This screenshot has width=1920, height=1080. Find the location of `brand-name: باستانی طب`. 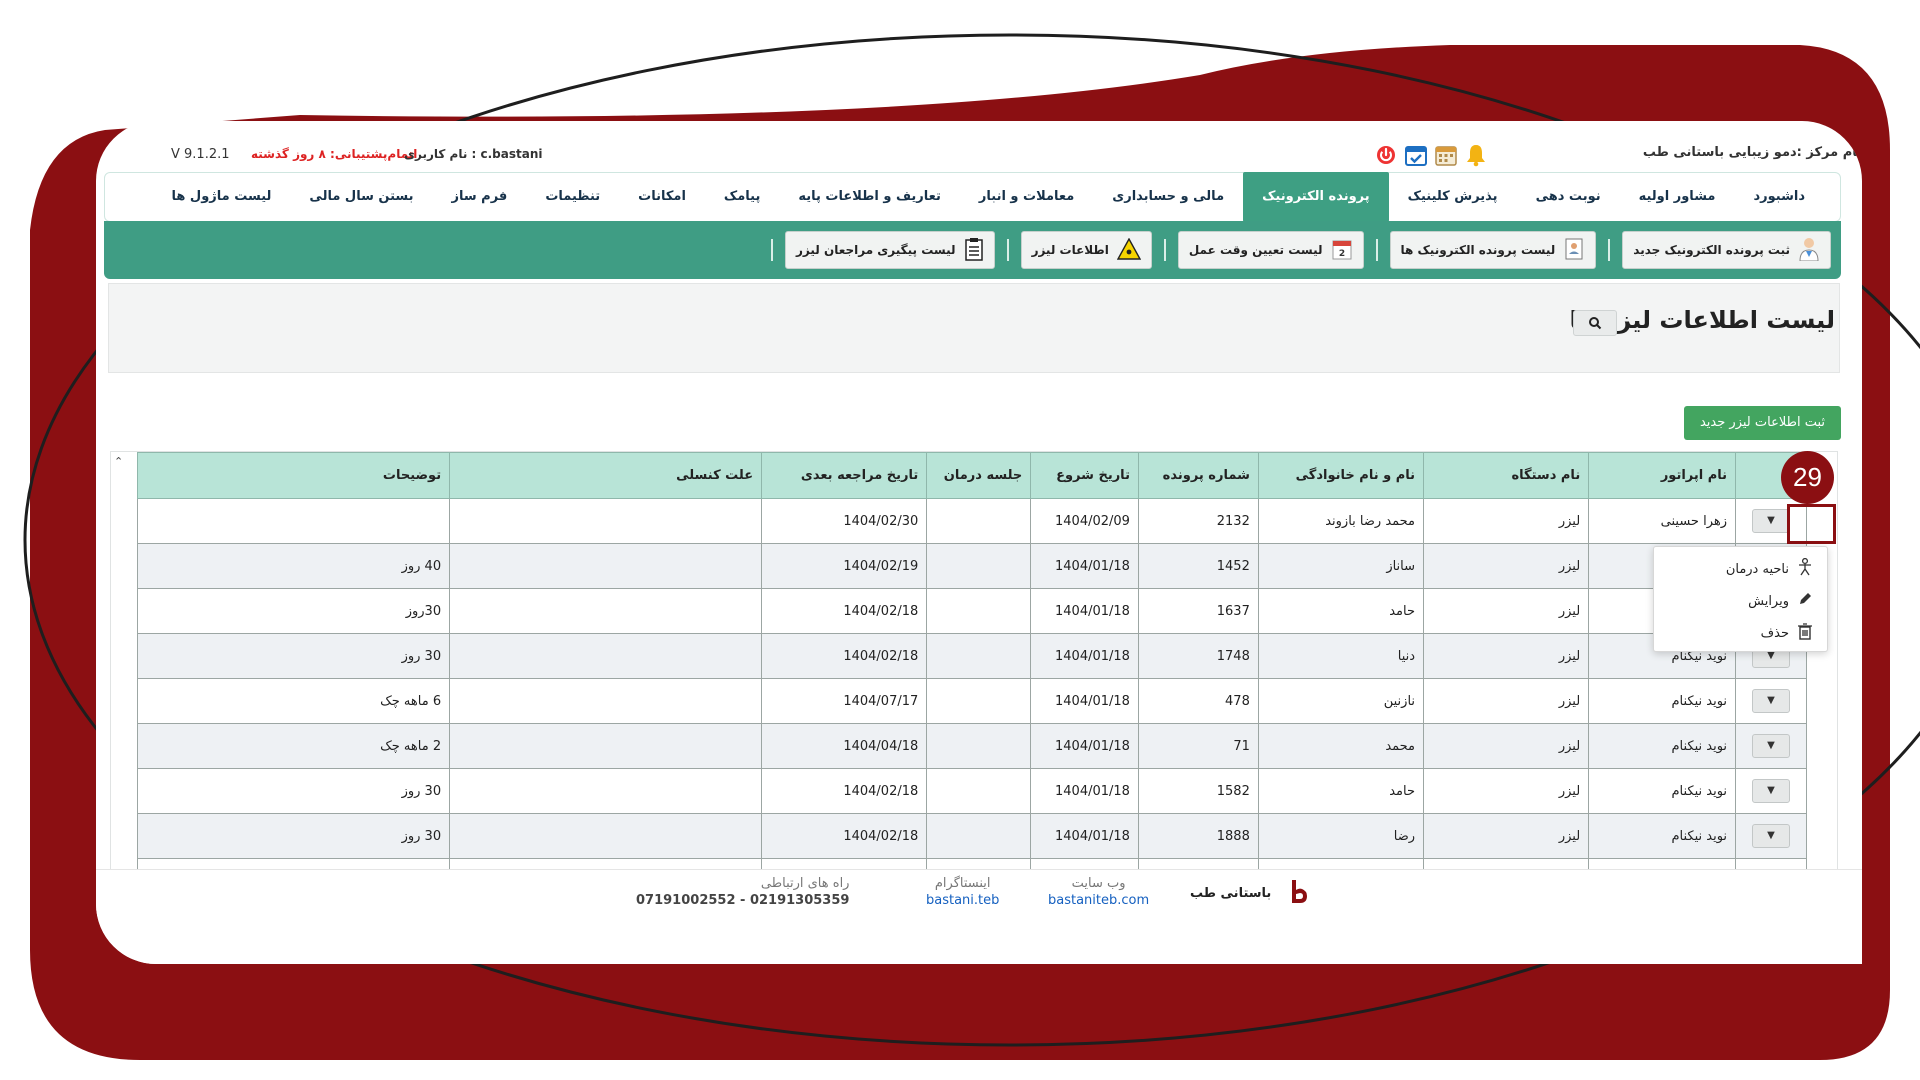

brand-name: باستانی طب is located at coordinates (1231, 893).